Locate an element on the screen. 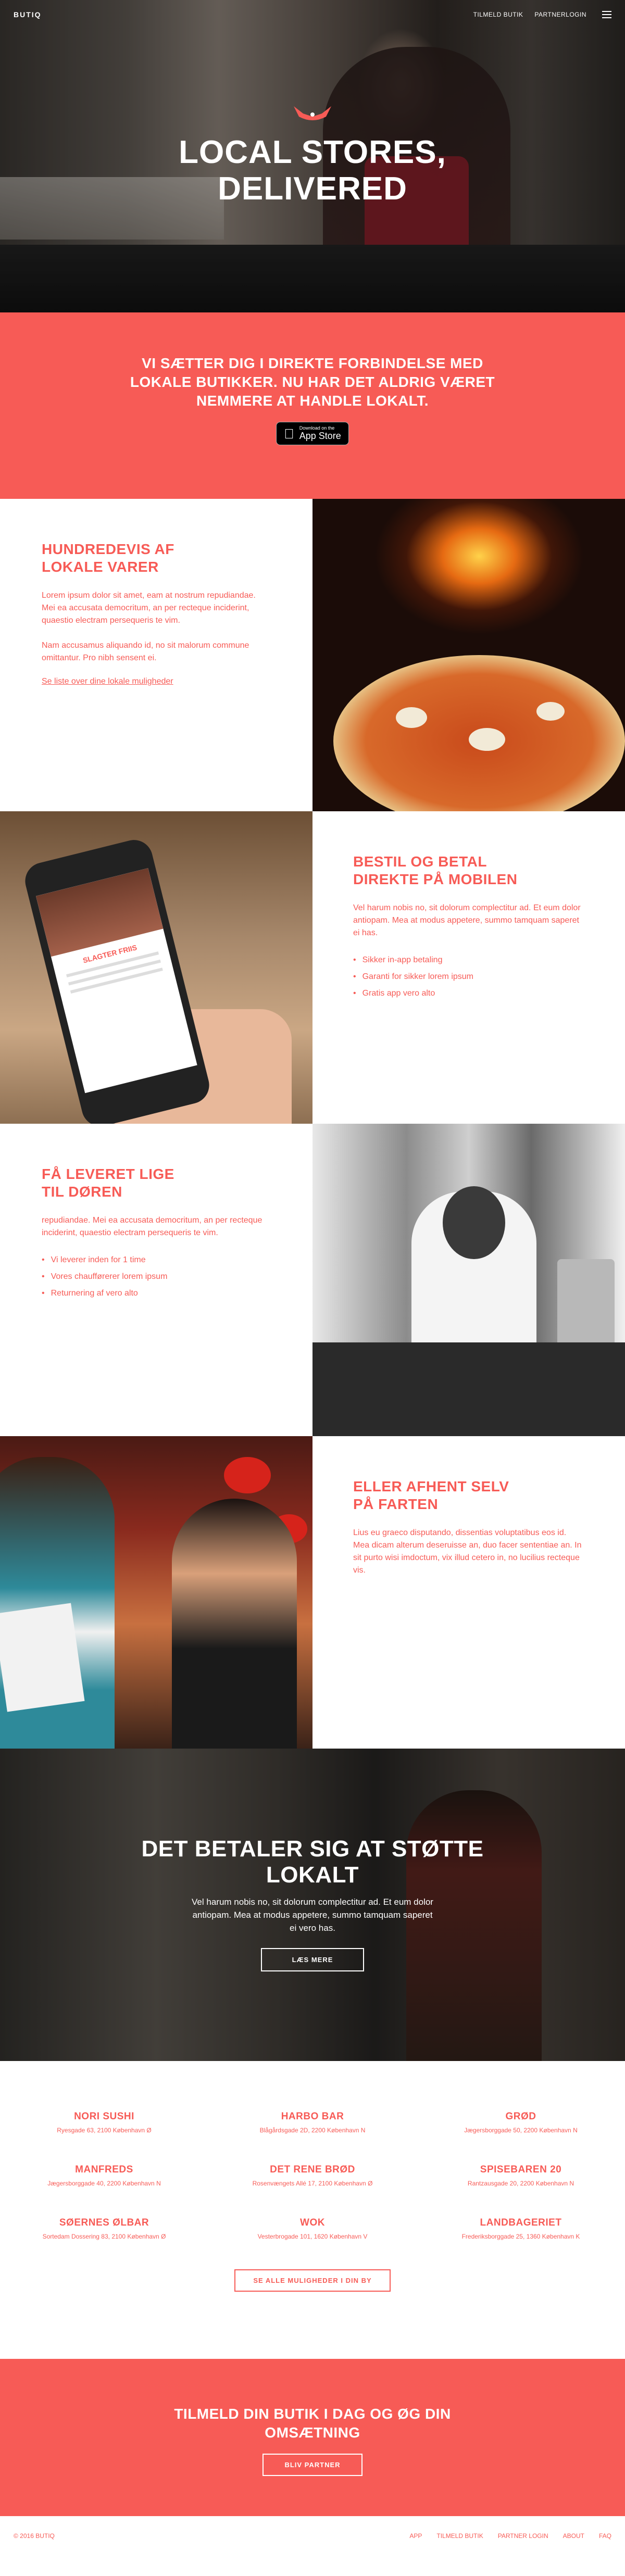 This screenshot has width=625, height=2576. feature-pickup-title-line1: ELLER AFHENT SELV is located at coordinates (431, 1486).